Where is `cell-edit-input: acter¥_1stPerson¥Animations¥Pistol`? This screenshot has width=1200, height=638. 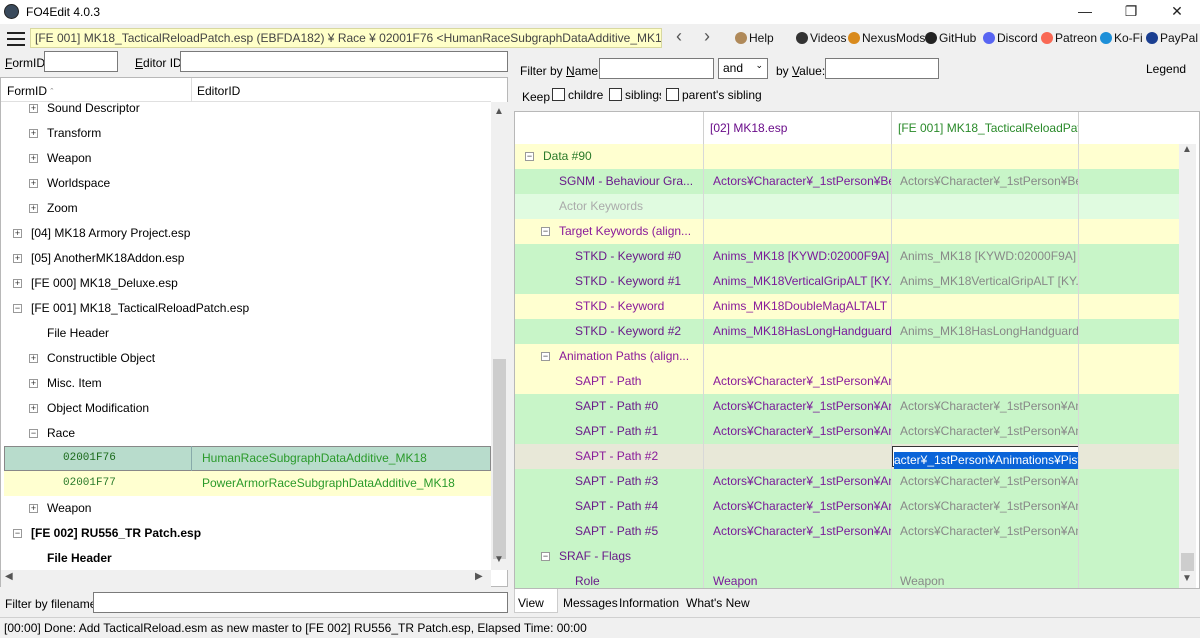 cell-edit-input: acter¥_1stPerson¥Animations¥Pistol is located at coordinates (985, 457).